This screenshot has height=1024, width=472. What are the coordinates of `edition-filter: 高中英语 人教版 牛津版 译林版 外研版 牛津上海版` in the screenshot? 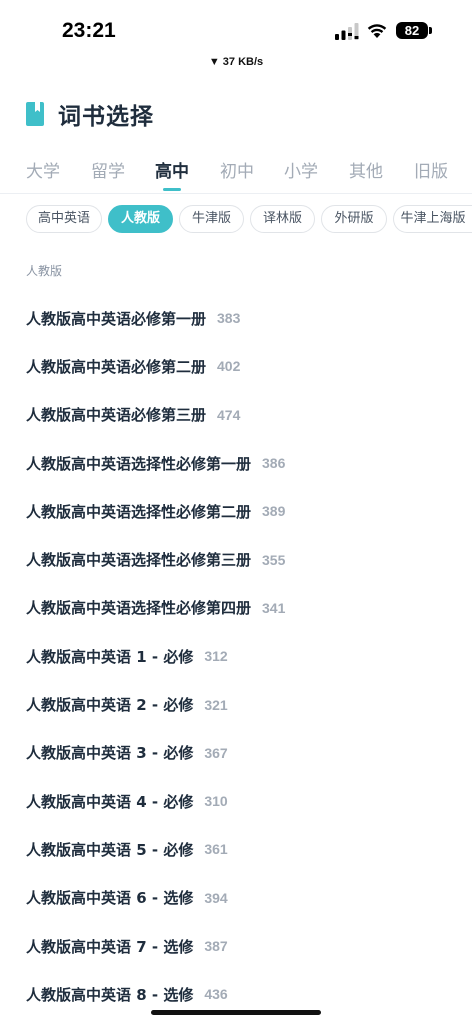 It's located at (236, 219).